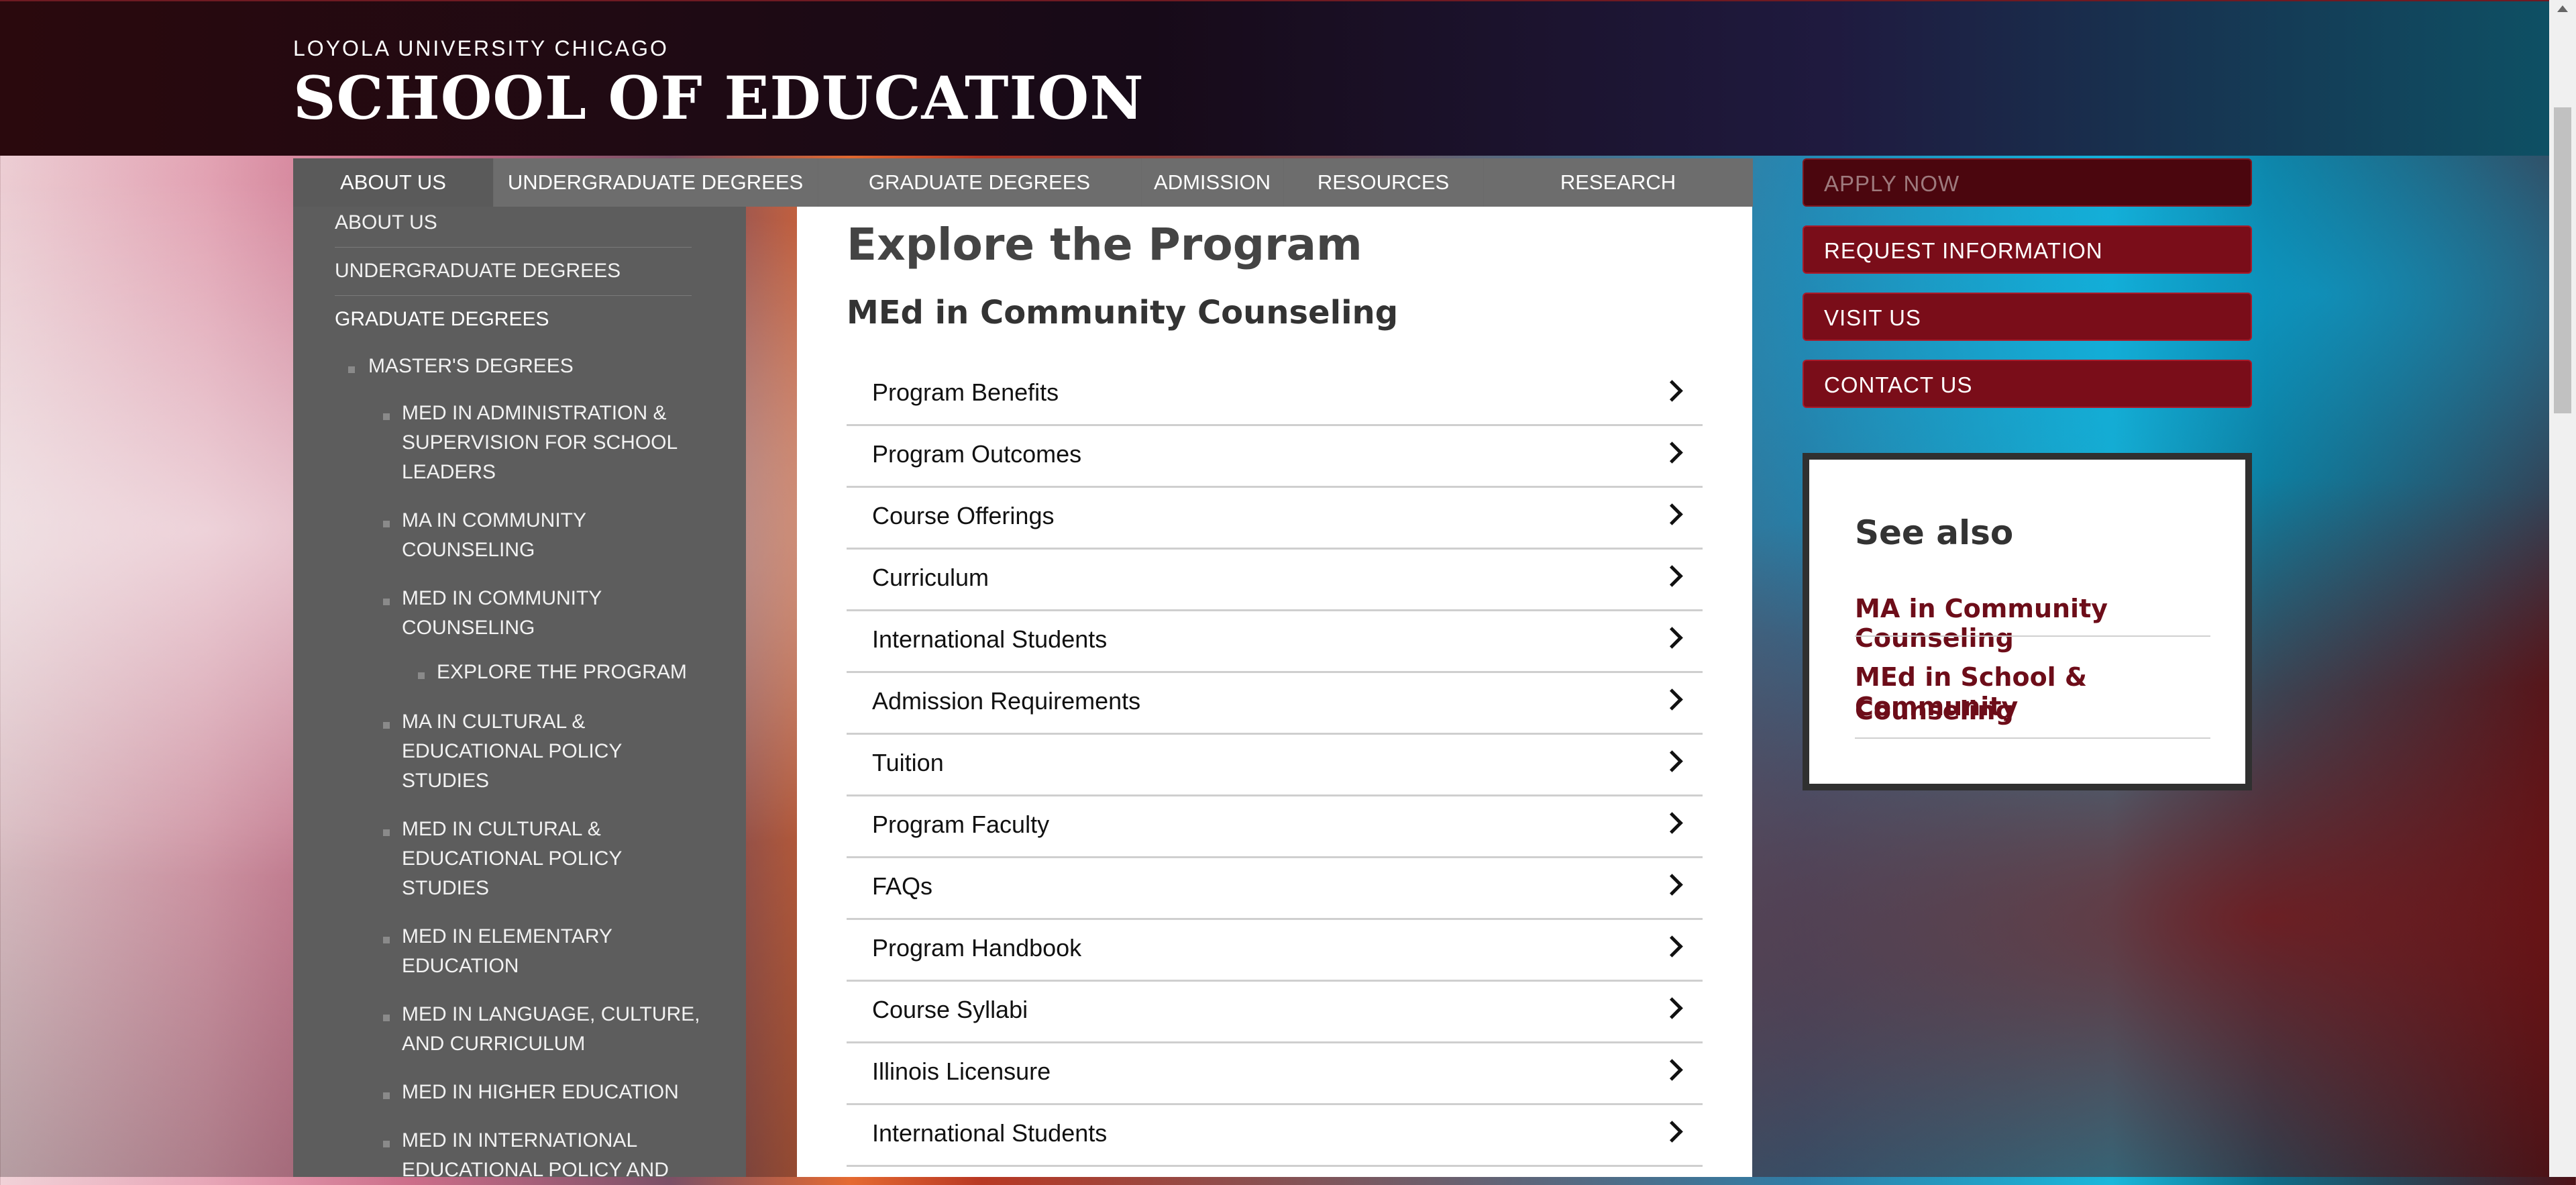  I want to click on see-also-link-med-school-community-counseling: Counseling, so click(1934, 710).